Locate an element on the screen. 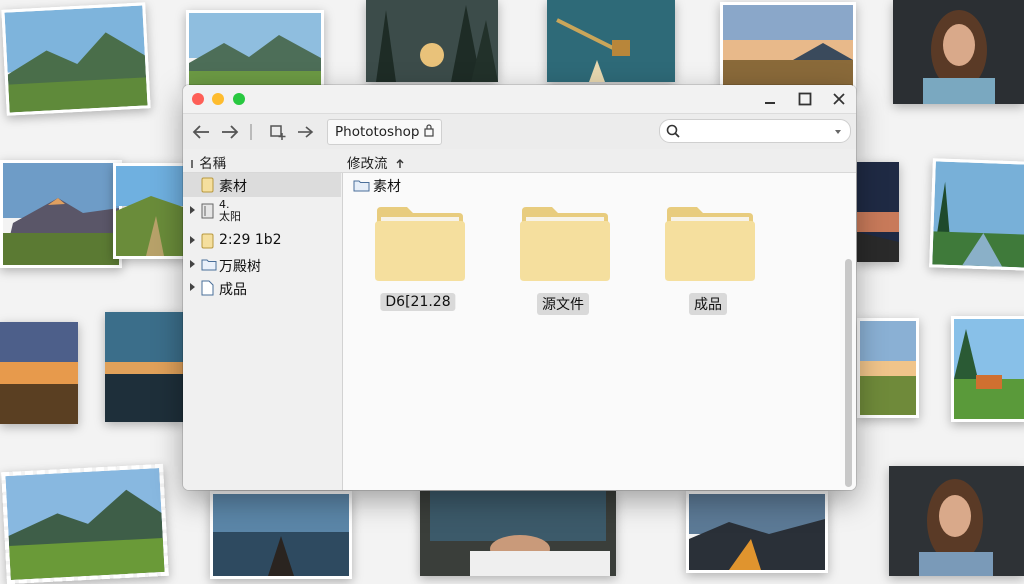 The width and height of the screenshot is (1024, 584). folder-item: 成品 is located at coordinates (708, 263).